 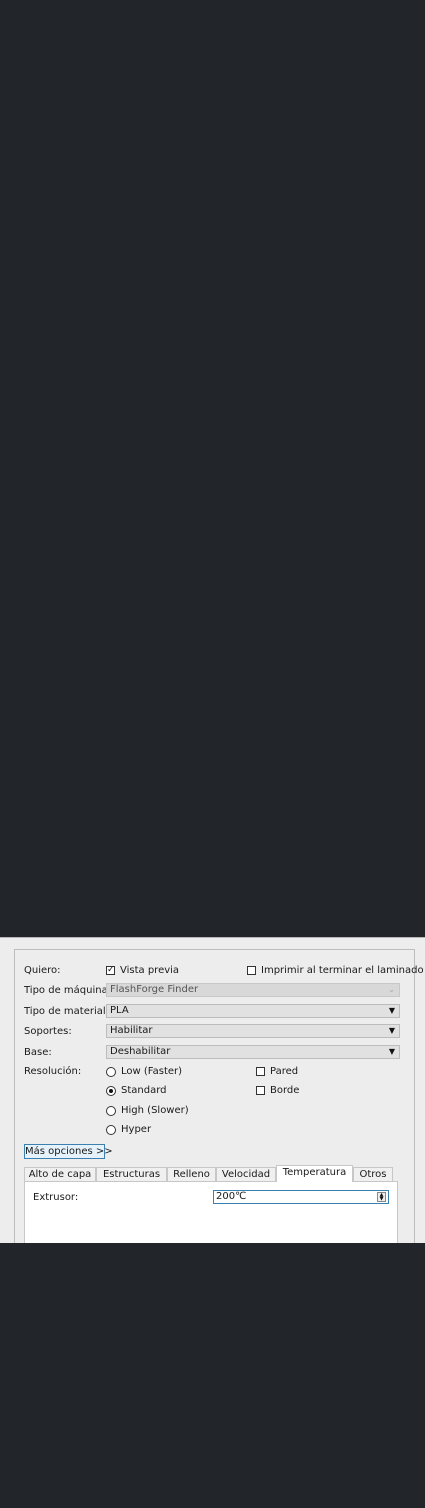 I want to click on resolution-standard-label: Standard, so click(x=144, y=1090).